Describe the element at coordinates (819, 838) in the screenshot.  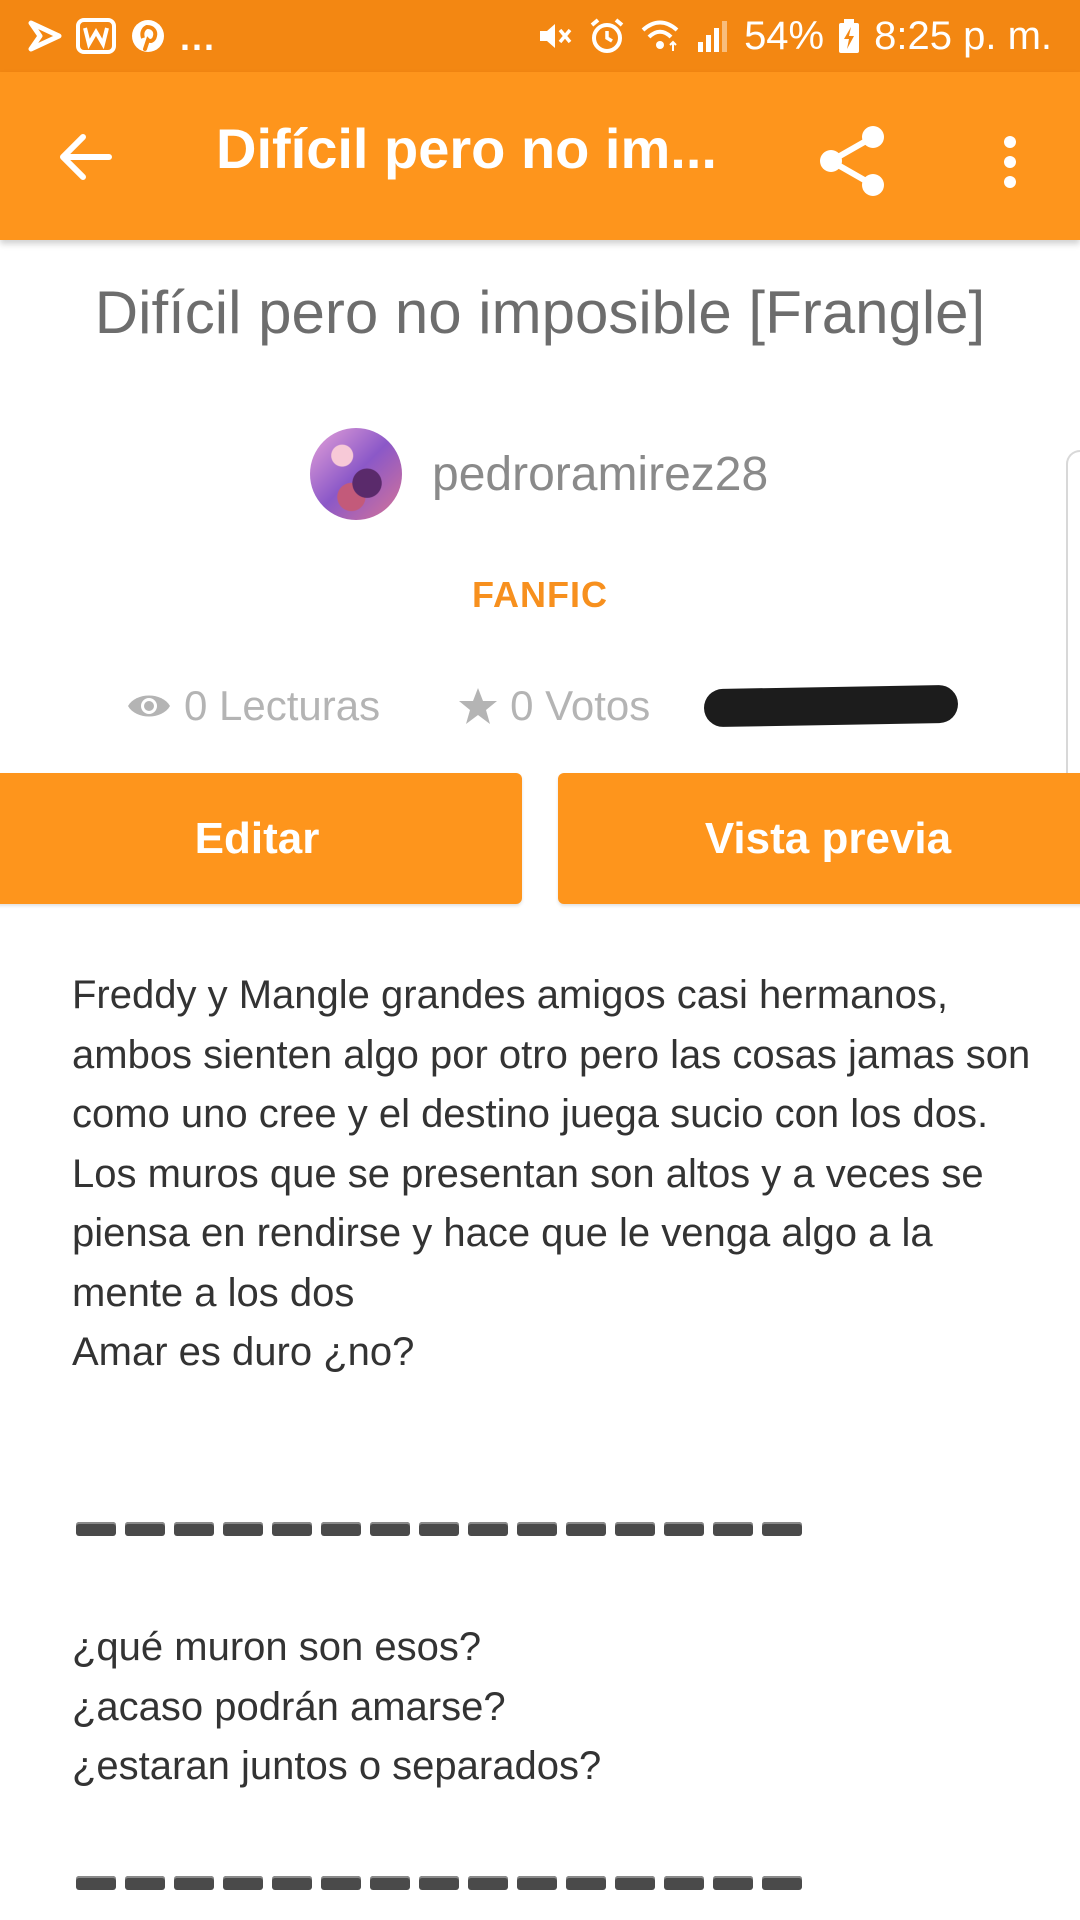
I see `preview-button: Vista previa` at that location.